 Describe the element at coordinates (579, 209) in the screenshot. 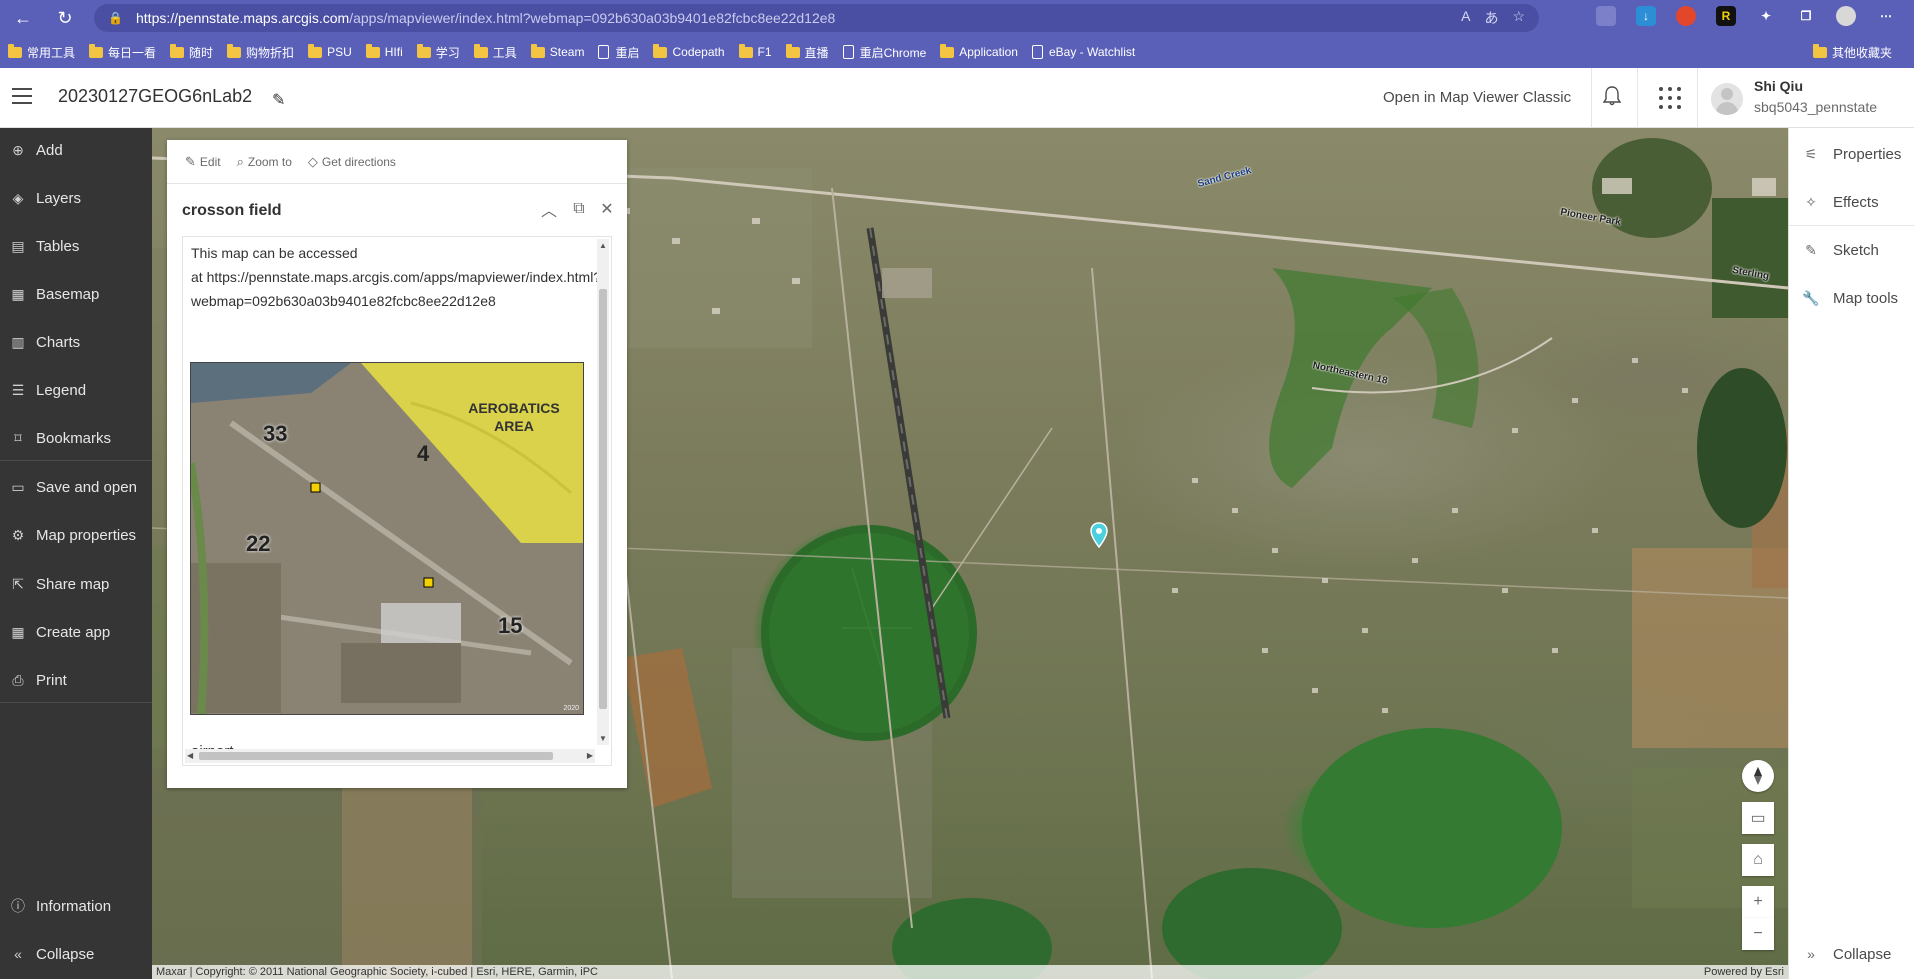

I see `dock-popup-icon: ⧉` at that location.